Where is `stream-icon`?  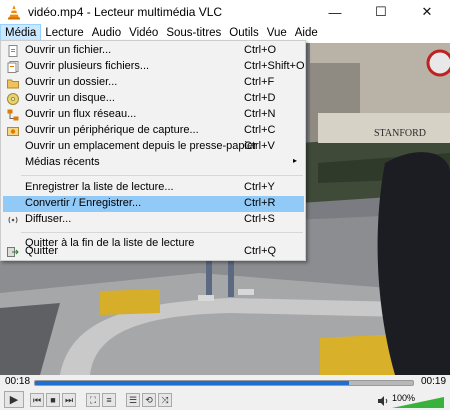
stream-icon is located at coordinates (13, 220).